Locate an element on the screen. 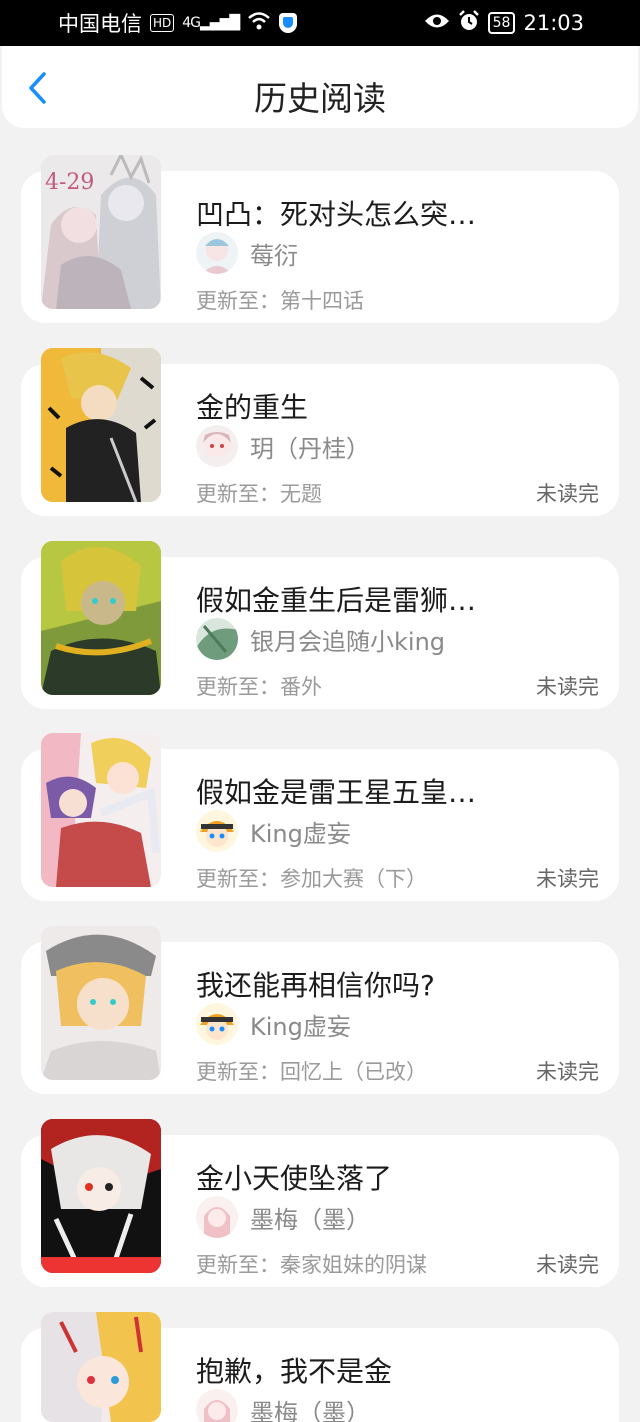  update-chapter: 参加大赛（下） is located at coordinates (353, 879).